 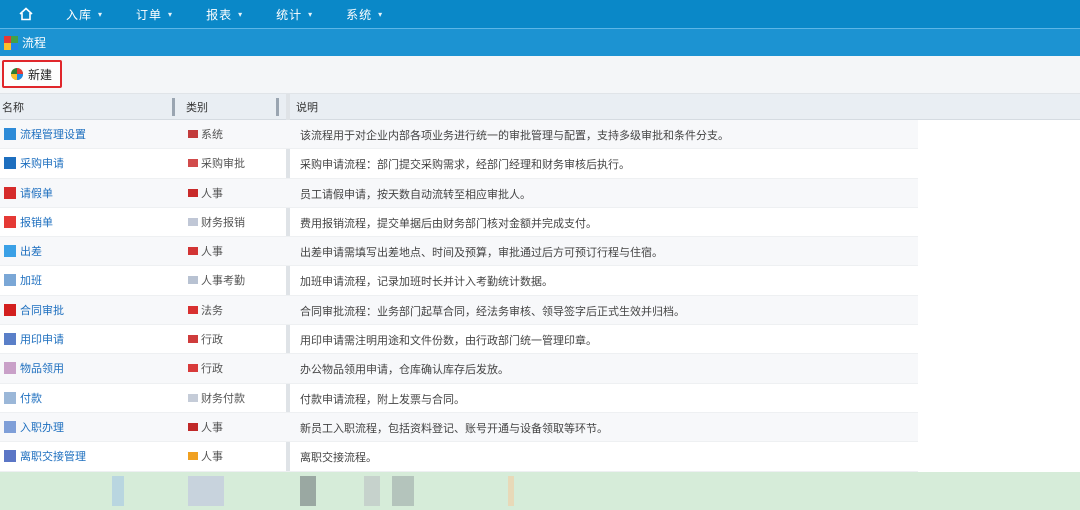 What do you see at coordinates (448, 222) in the screenshot?
I see `row-description-cell: 费用报销流程，提交单据后由财务部门核对金额并完成支付。` at bounding box center [448, 222].